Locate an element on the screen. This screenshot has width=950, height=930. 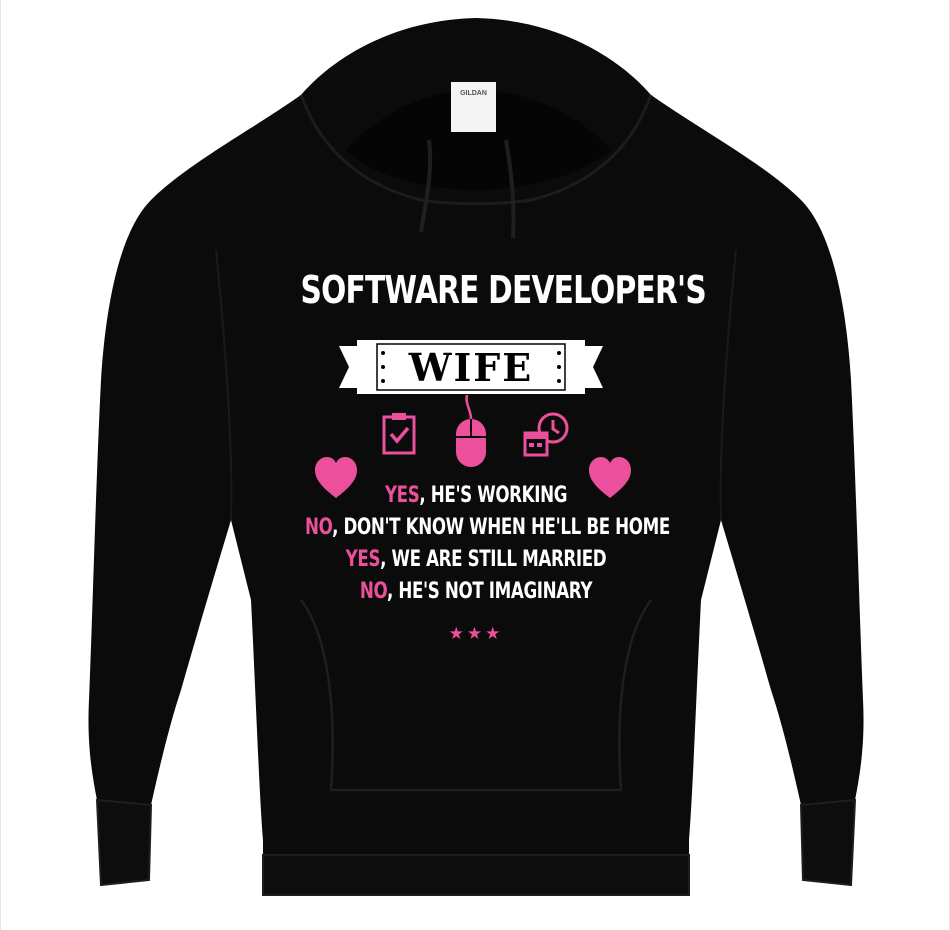
line-text: , HE'S NOT IMAGINARY is located at coordinates (489, 591).